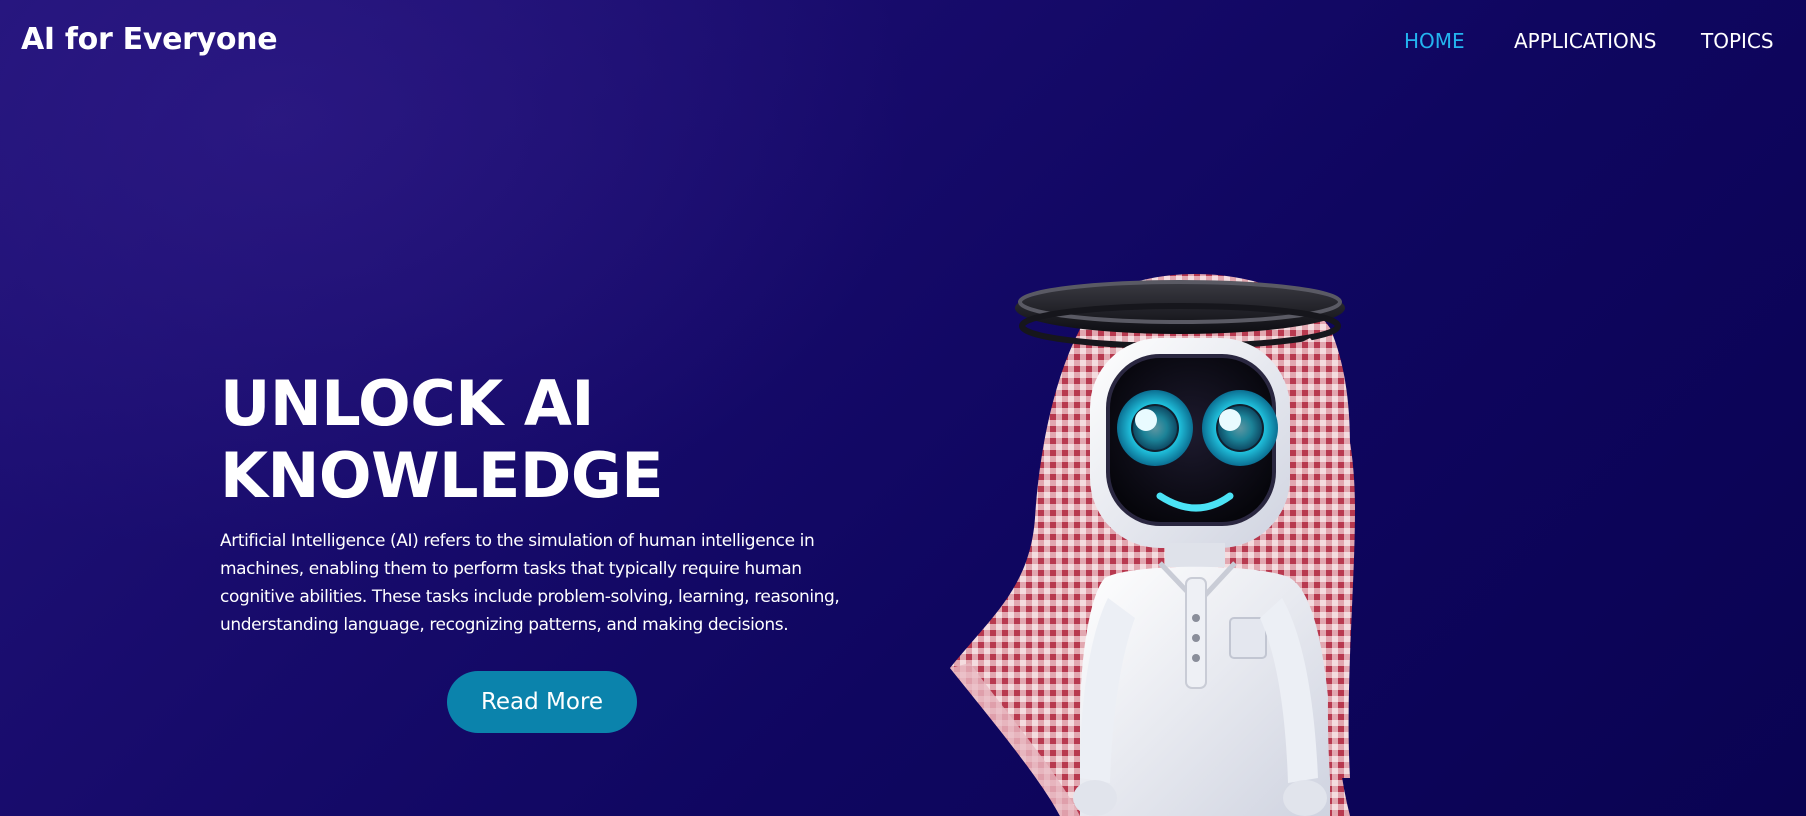  What do you see at coordinates (407, 403) in the screenshot?
I see `hero-title-line-1: UNLOCK AI` at bounding box center [407, 403].